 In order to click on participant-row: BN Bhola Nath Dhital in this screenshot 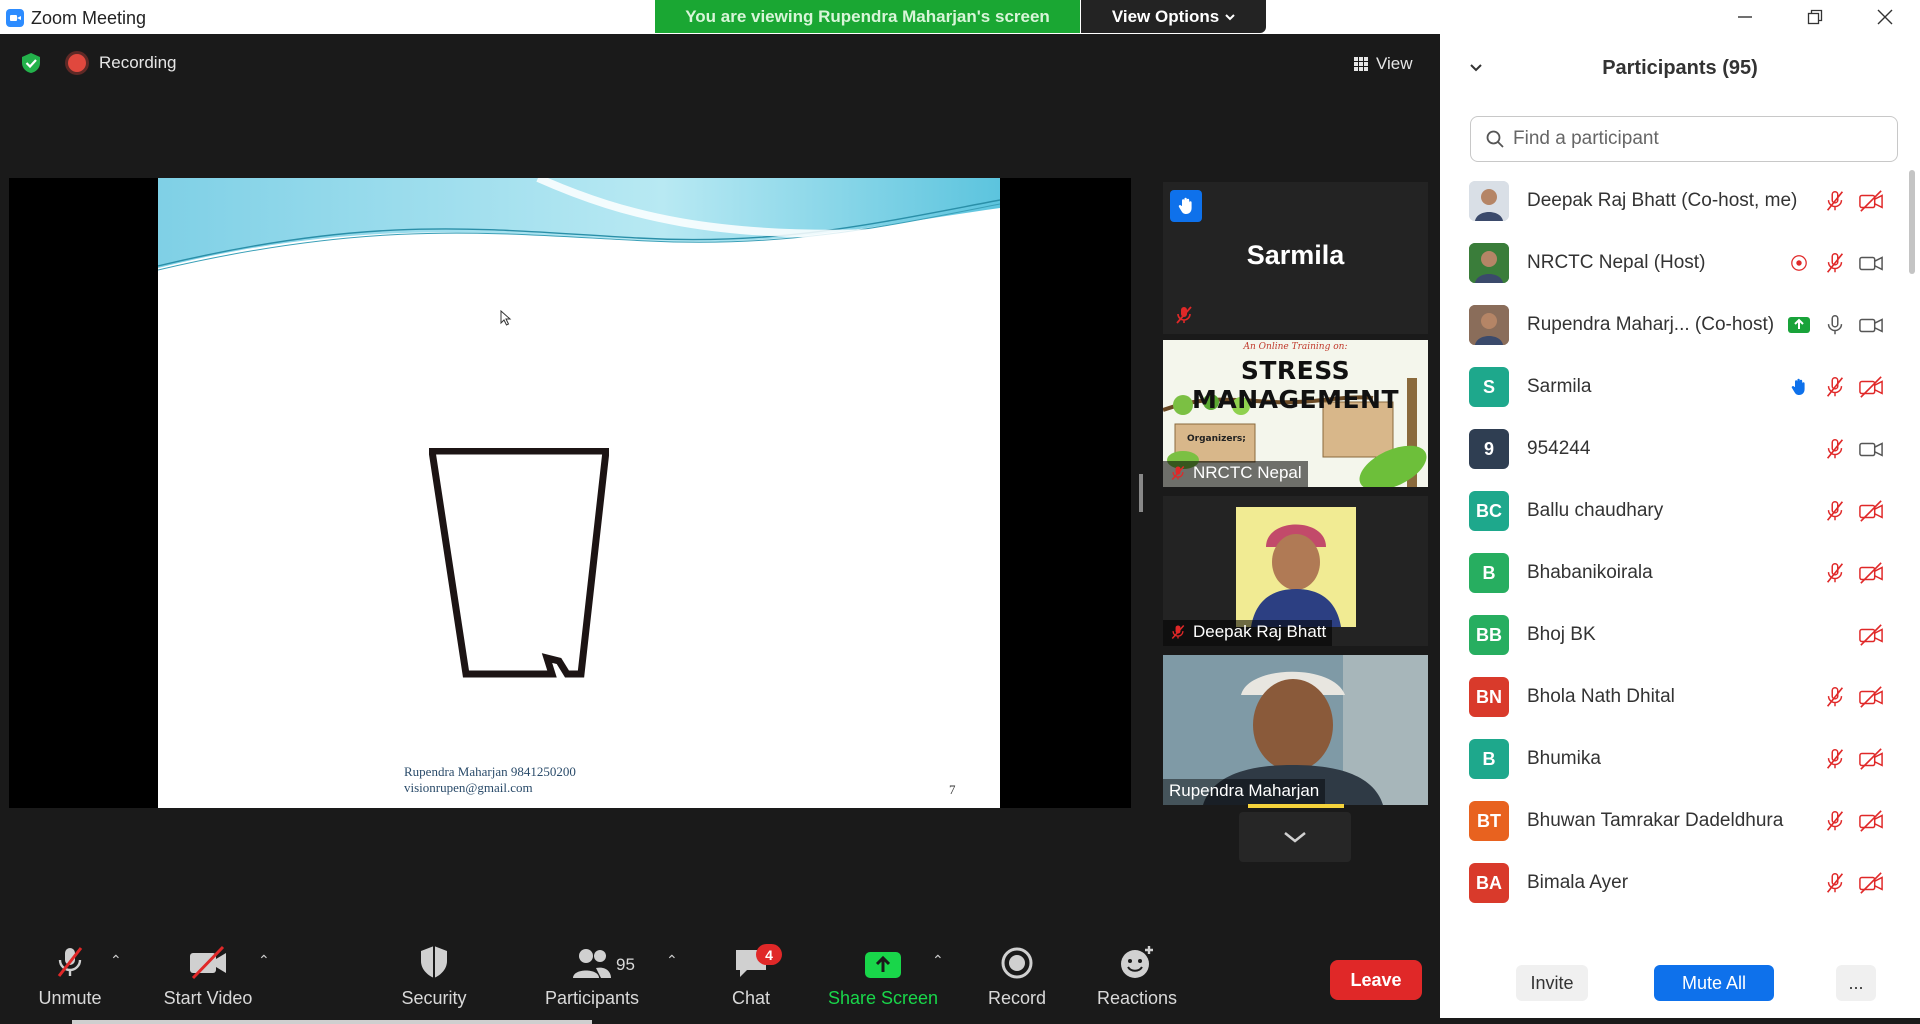, I will do `click(1672, 697)`.